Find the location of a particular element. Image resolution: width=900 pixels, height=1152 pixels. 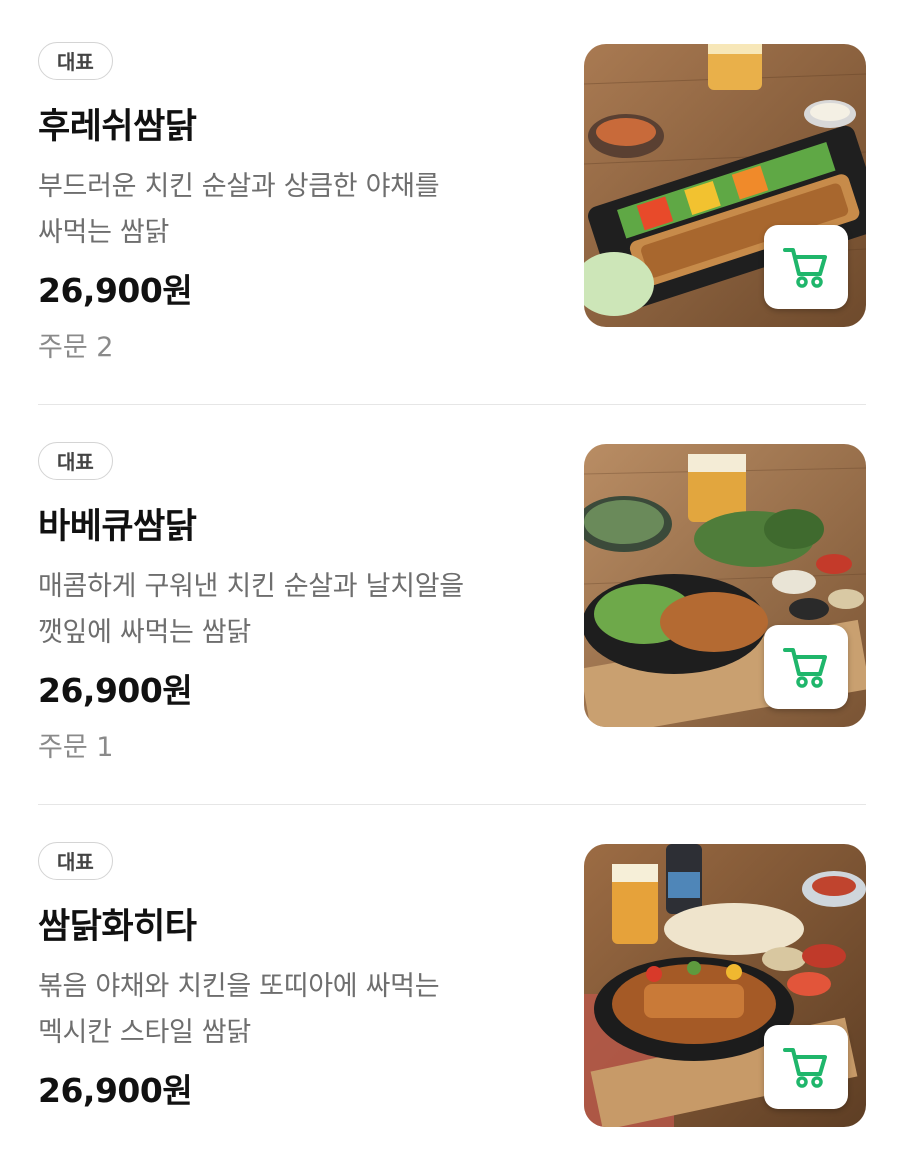

description-line: 멕시칸 스타일 쌈닭 is located at coordinates (144, 1032).